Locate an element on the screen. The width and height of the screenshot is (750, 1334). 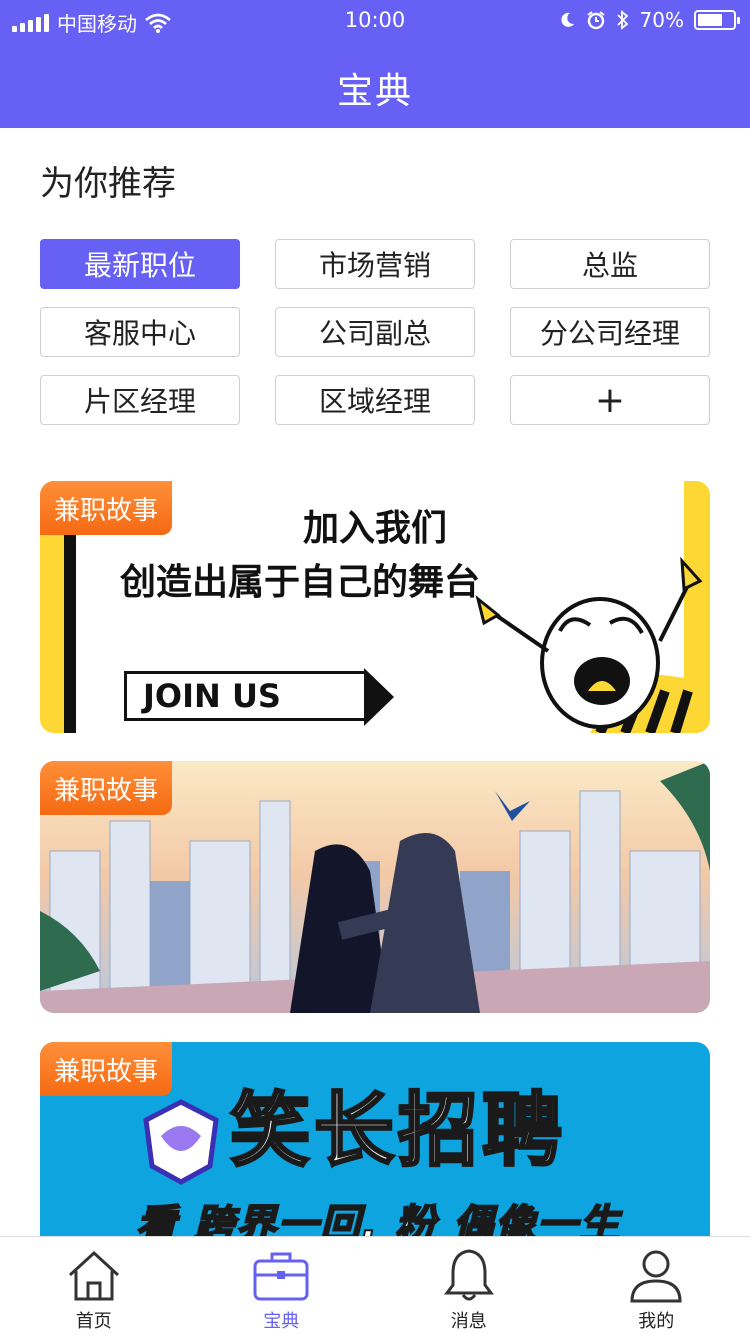
user-icon is located at coordinates (656, 1276).